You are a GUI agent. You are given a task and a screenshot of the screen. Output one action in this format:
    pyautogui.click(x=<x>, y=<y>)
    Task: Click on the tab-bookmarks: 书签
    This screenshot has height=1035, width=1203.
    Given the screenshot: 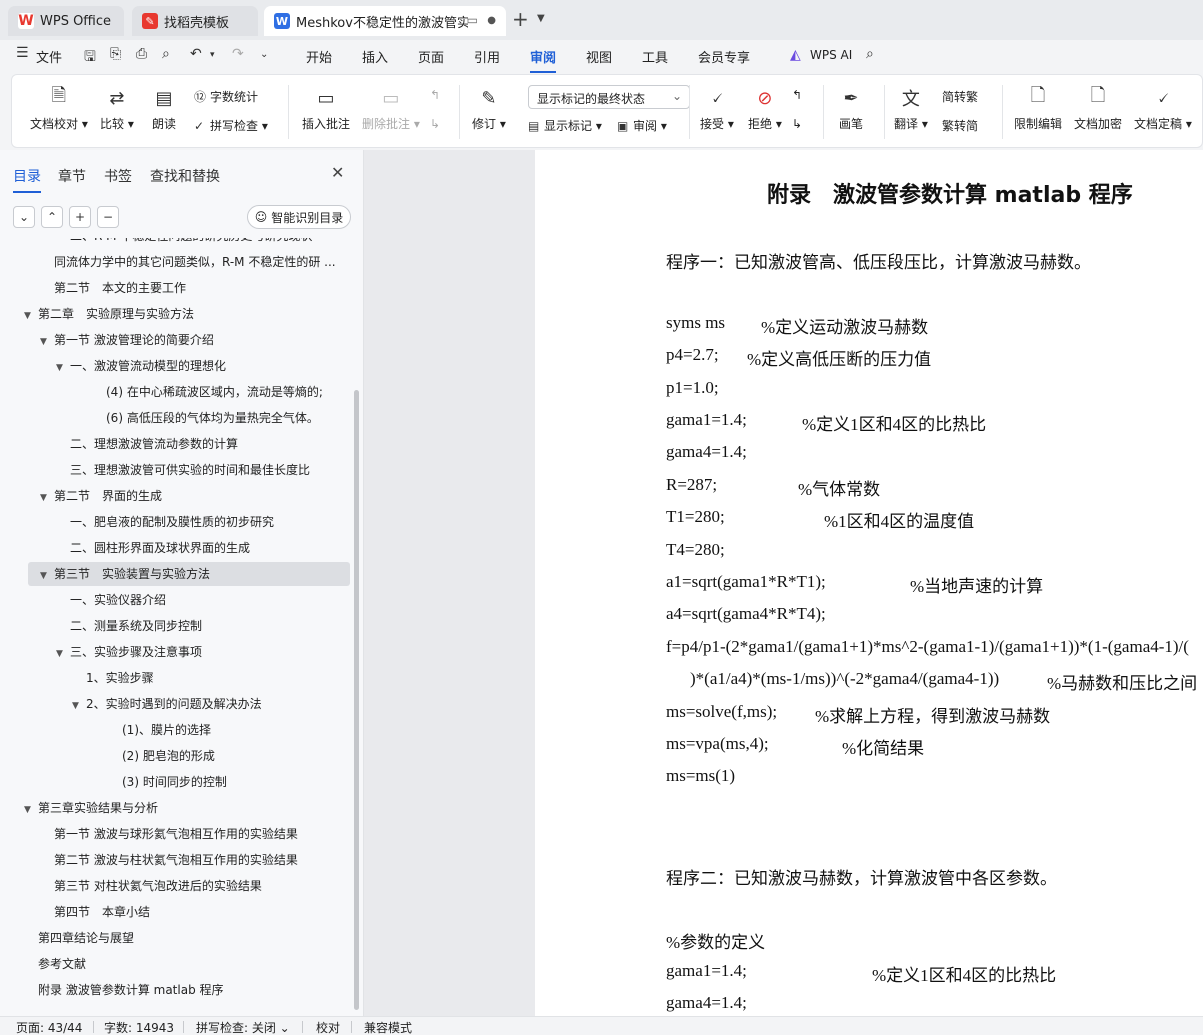 What is the action you would take?
    pyautogui.click(x=118, y=176)
    